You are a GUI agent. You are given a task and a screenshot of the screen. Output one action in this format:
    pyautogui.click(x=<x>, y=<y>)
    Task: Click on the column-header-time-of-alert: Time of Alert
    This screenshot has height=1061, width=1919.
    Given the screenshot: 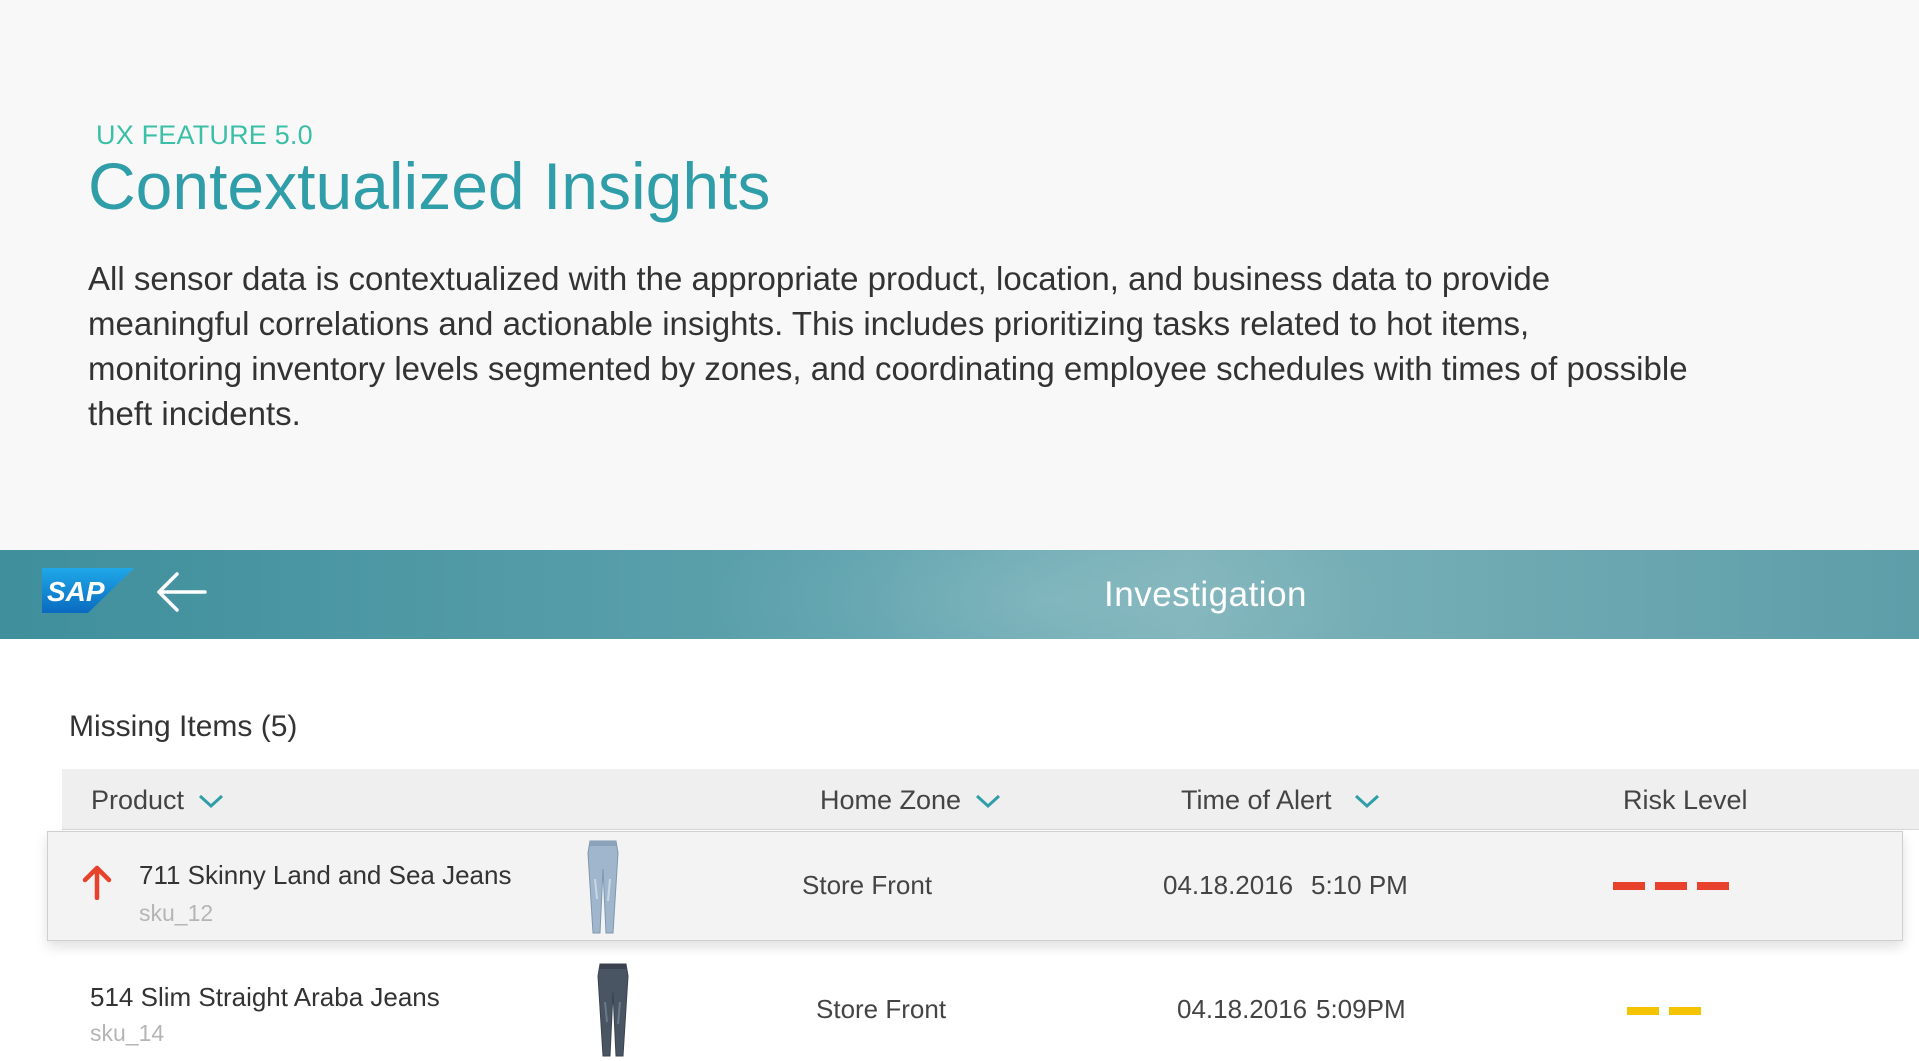 What is the action you would take?
    pyautogui.click(x=1280, y=800)
    